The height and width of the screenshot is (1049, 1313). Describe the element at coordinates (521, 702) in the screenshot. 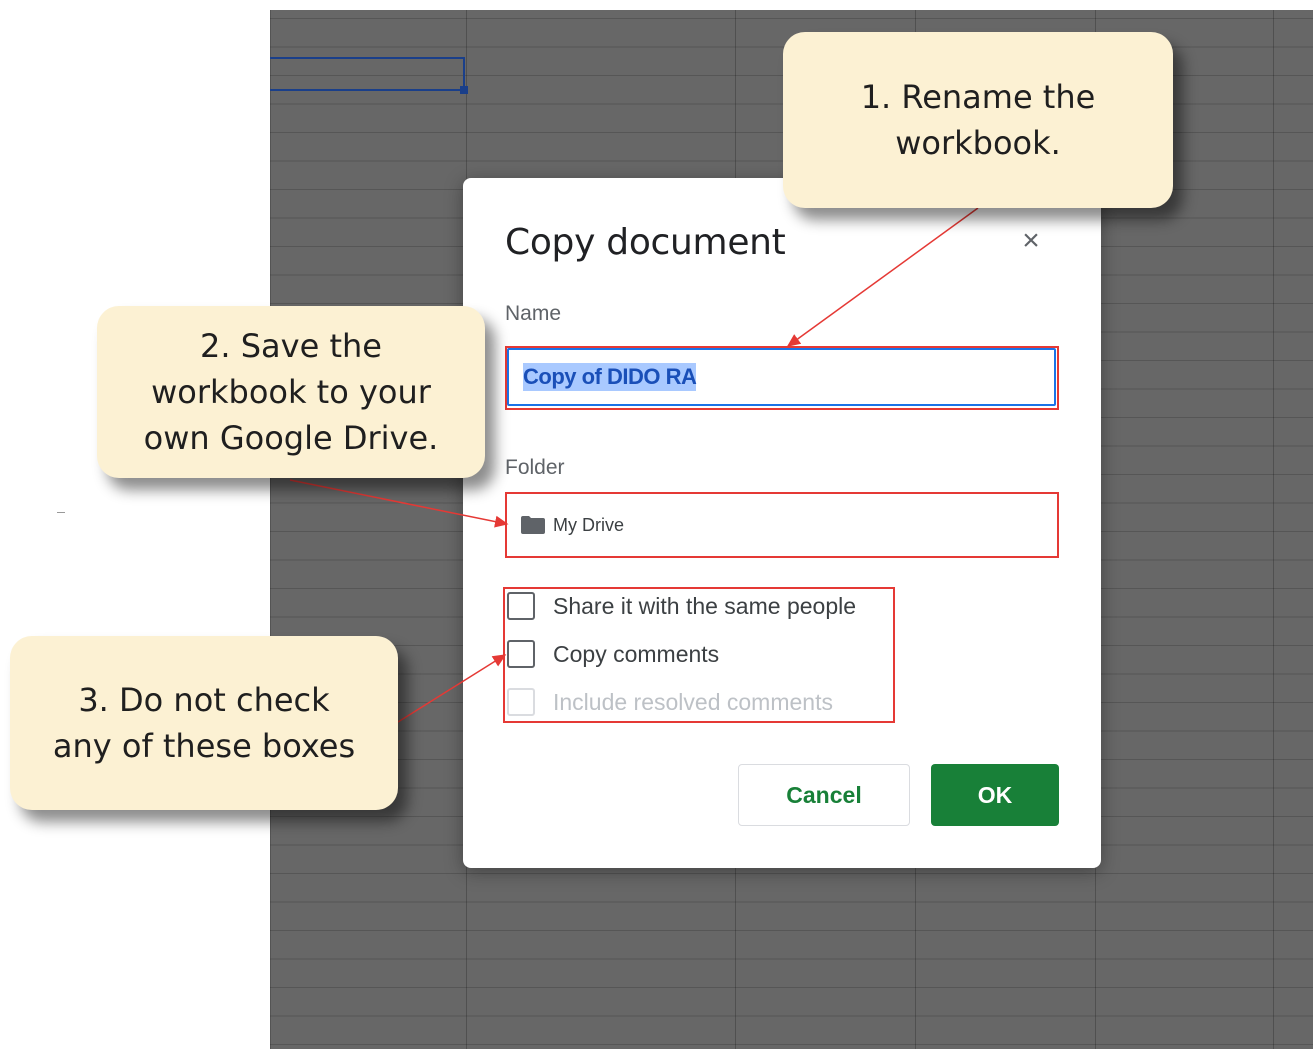

I see `include-resolved-comments-checkbox` at that location.